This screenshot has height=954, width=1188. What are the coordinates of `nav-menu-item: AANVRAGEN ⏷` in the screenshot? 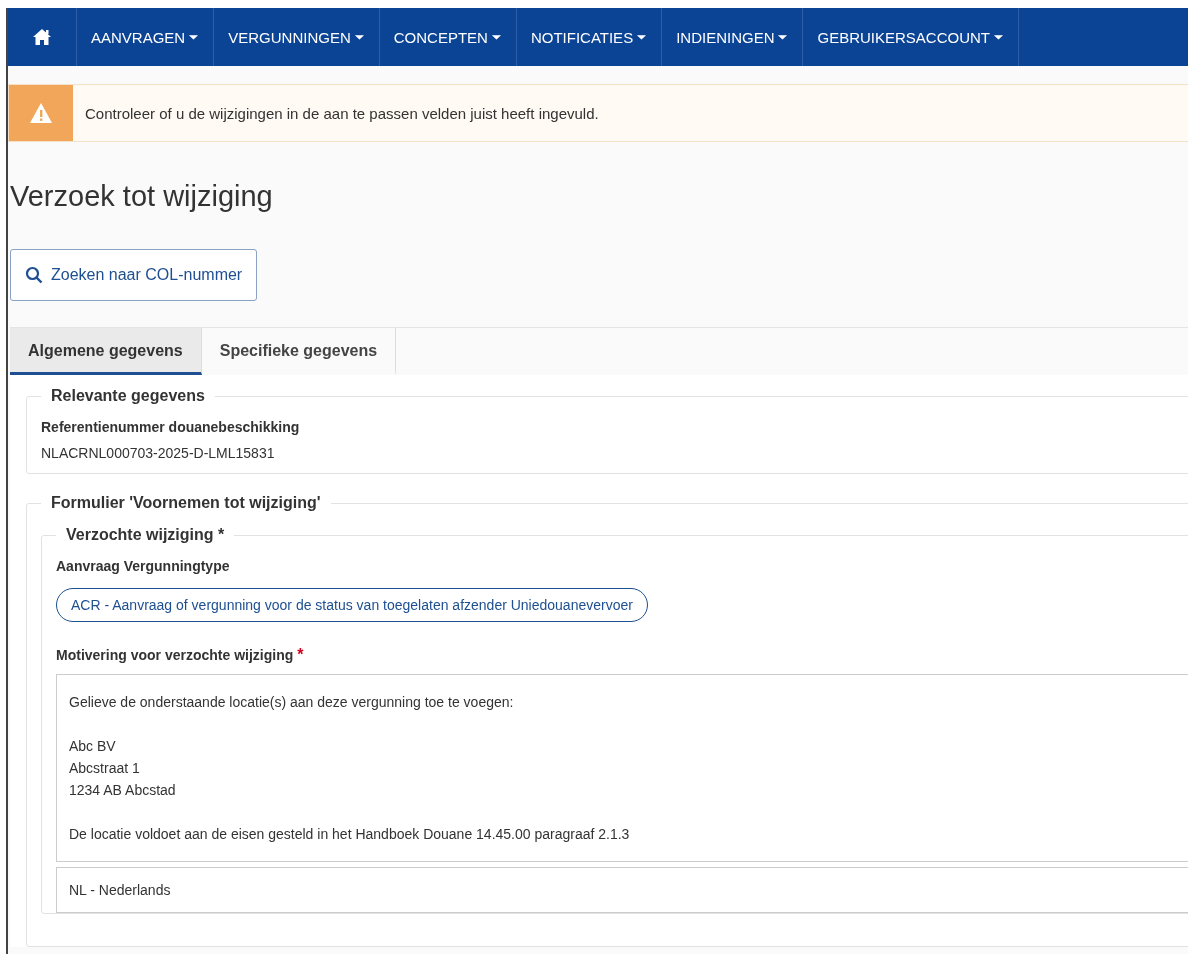 It's located at (146, 37).